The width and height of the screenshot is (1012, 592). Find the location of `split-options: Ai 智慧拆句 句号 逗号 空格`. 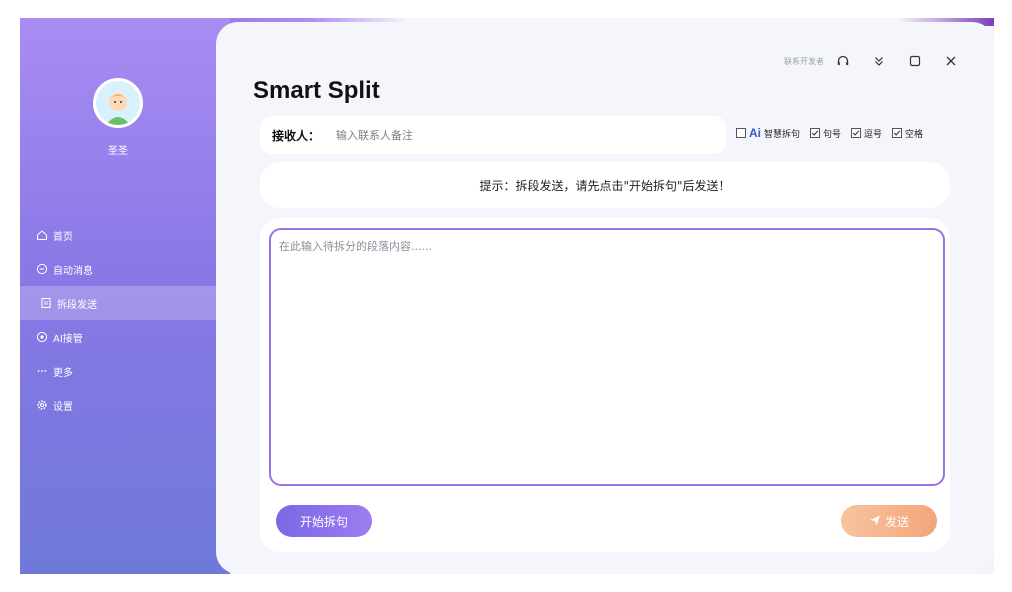

split-options: Ai 智慧拆句 句号 逗号 空格 is located at coordinates (829, 133).